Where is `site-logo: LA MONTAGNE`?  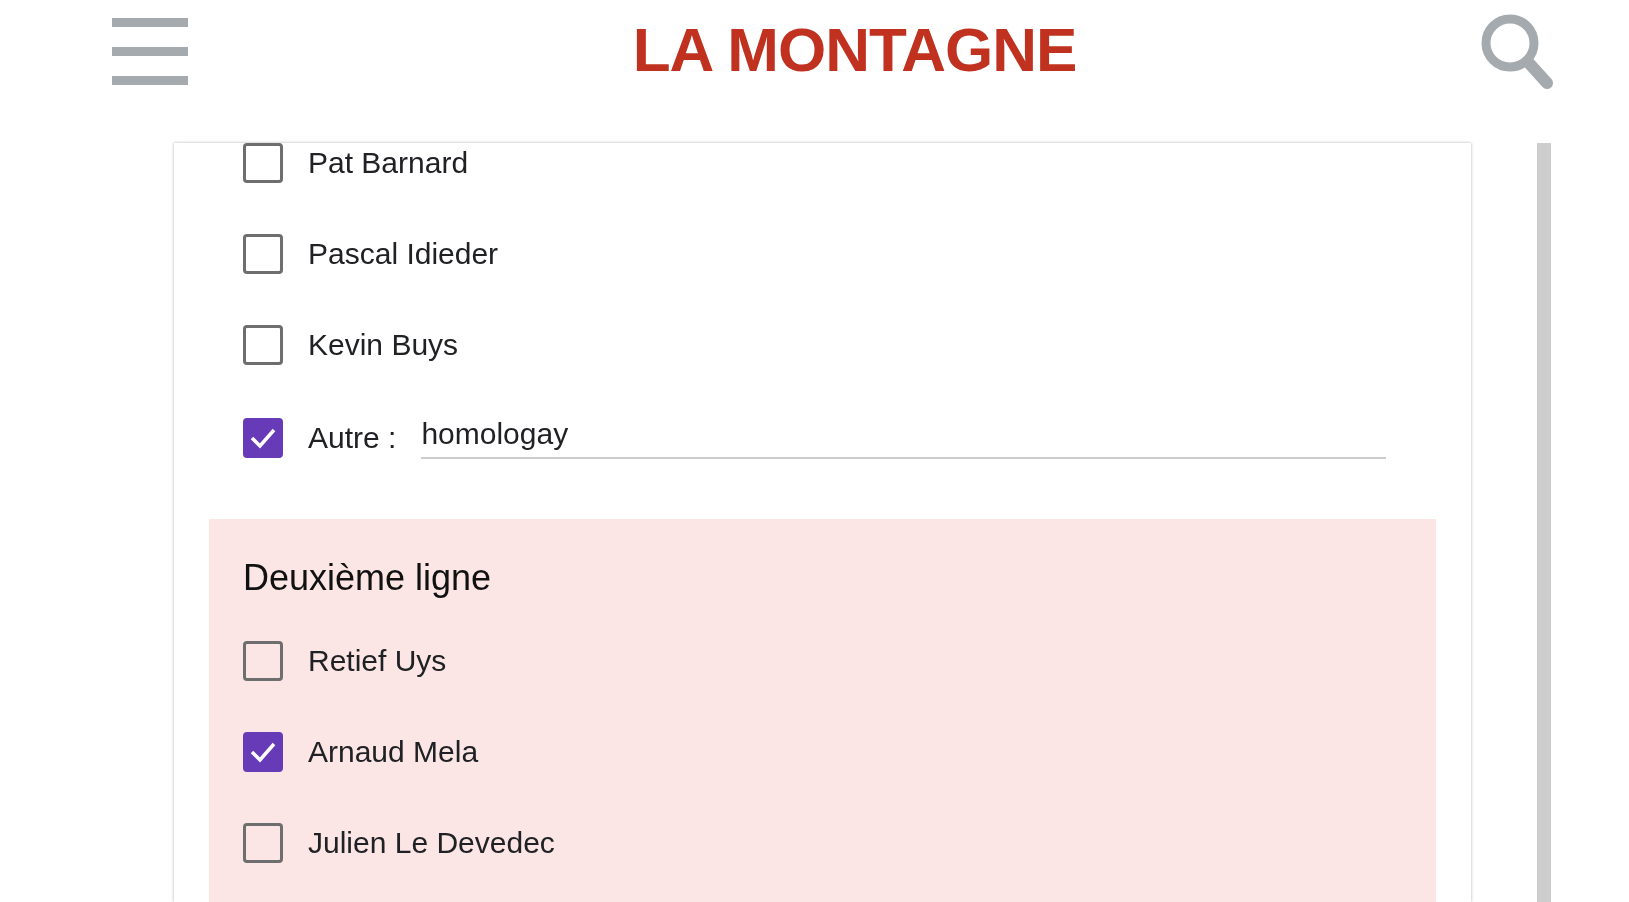 site-logo: LA MONTAGNE is located at coordinates (854, 49).